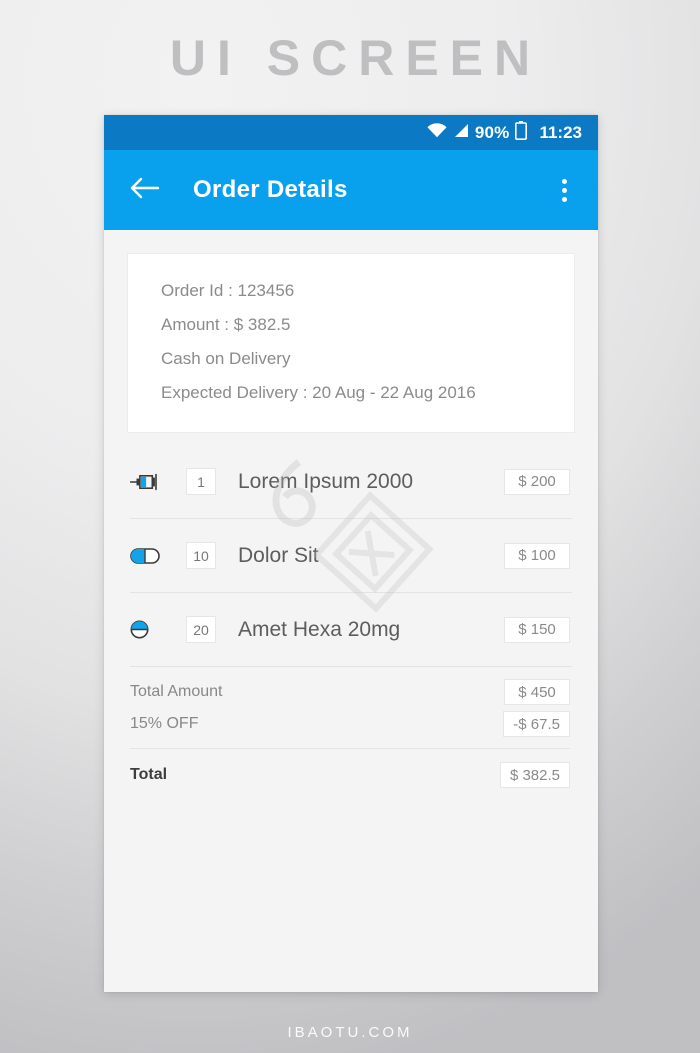 This screenshot has height=1053, width=700. I want to click on app-bar-title: Order Details, so click(270, 189).